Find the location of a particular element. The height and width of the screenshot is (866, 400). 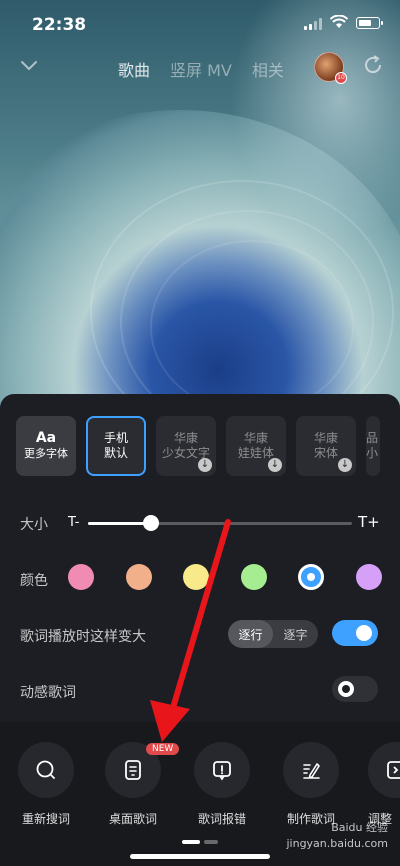

adjust-button: 调整 is located at coordinates (384, 784).